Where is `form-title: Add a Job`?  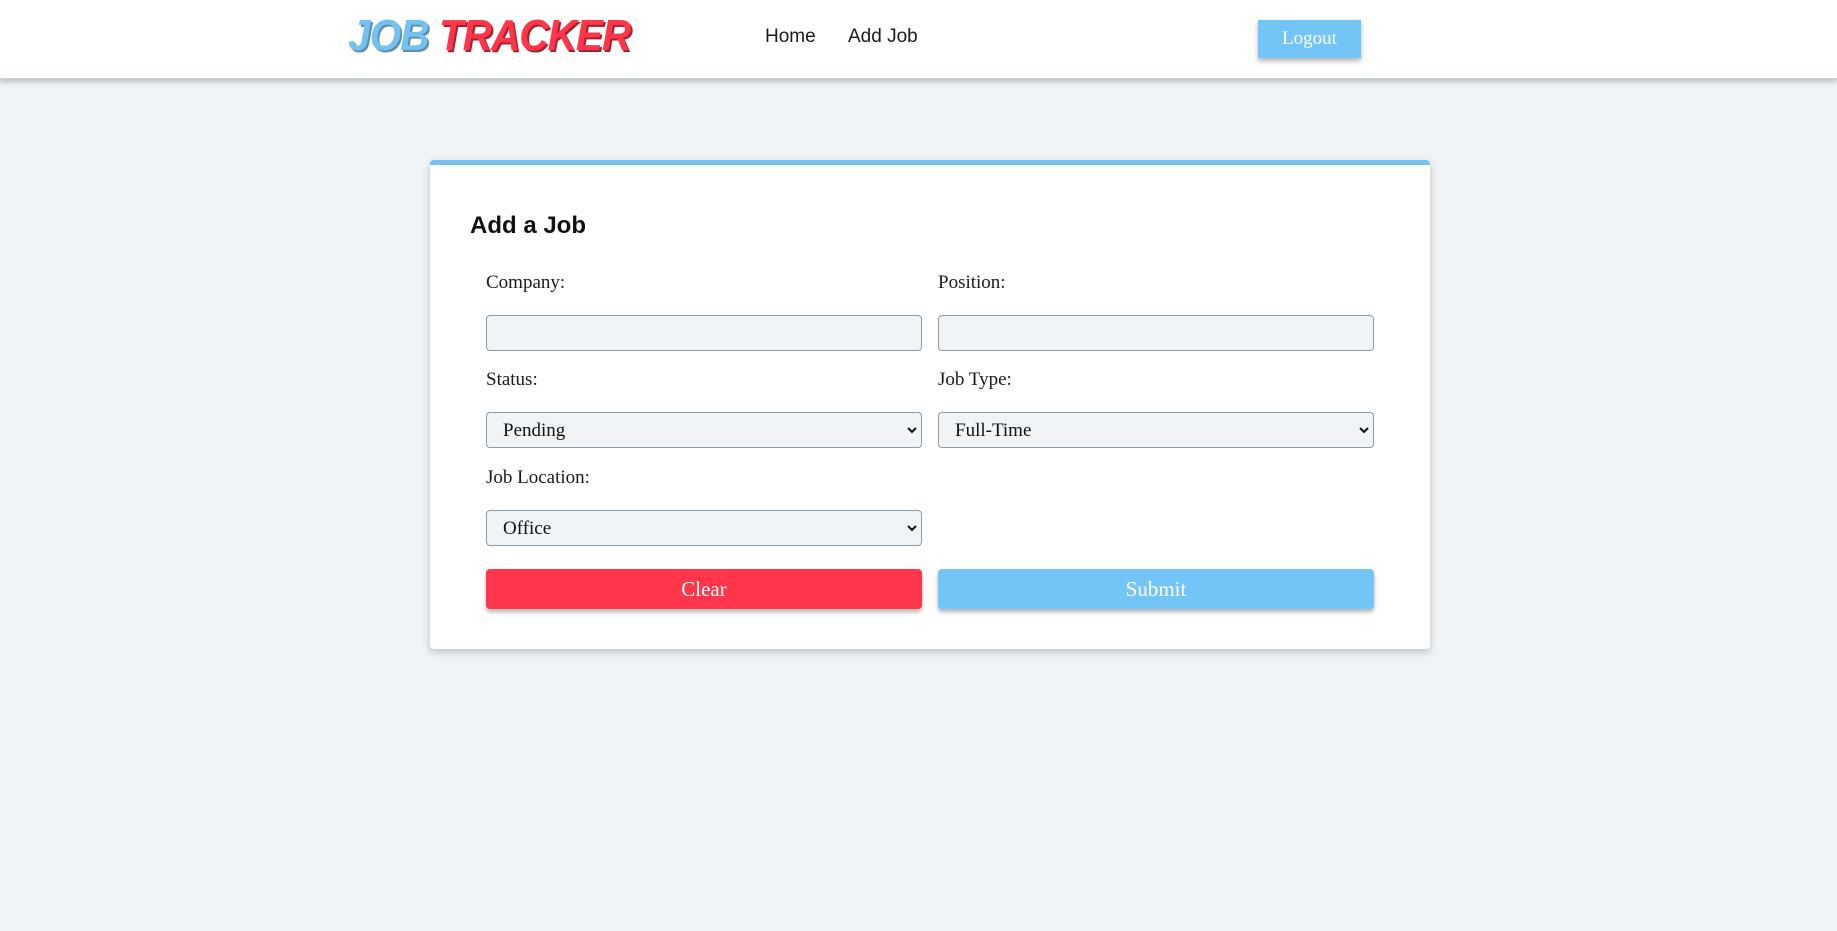
form-title: Add a Job is located at coordinates (528, 225).